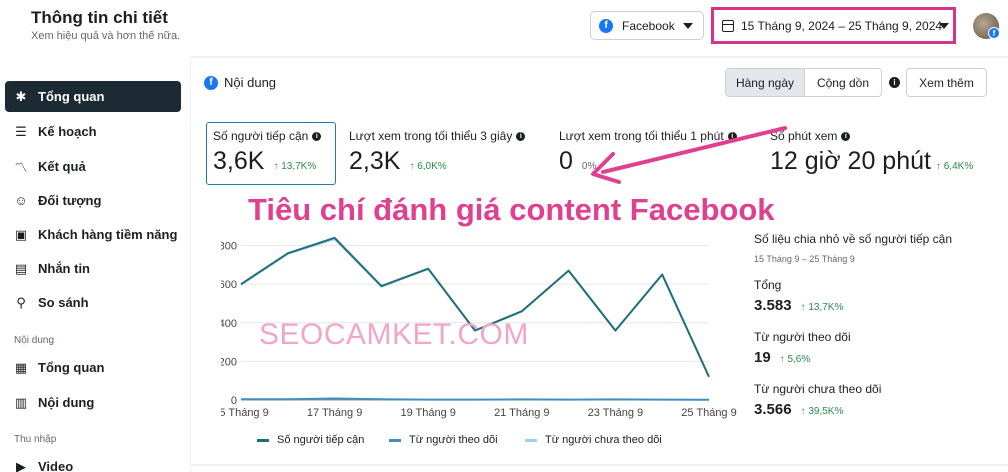 This screenshot has height=472, width=1008. I want to click on metric-value: 3,6K, so click(239, 161).